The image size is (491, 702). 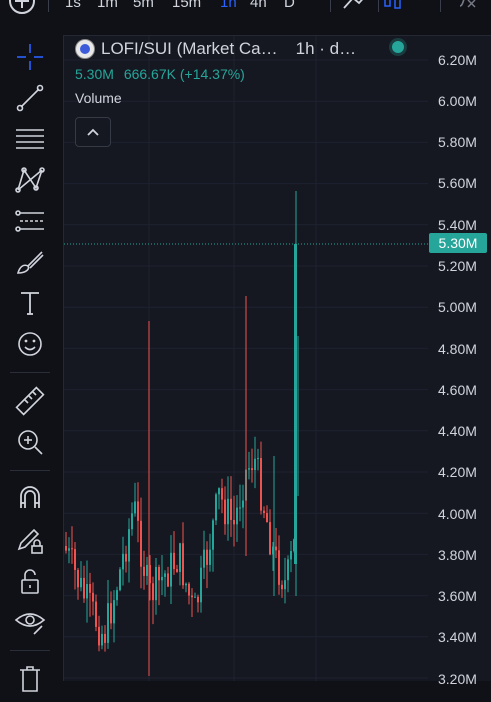 I want to click on magnet-icon, so click(x=30, y=499).